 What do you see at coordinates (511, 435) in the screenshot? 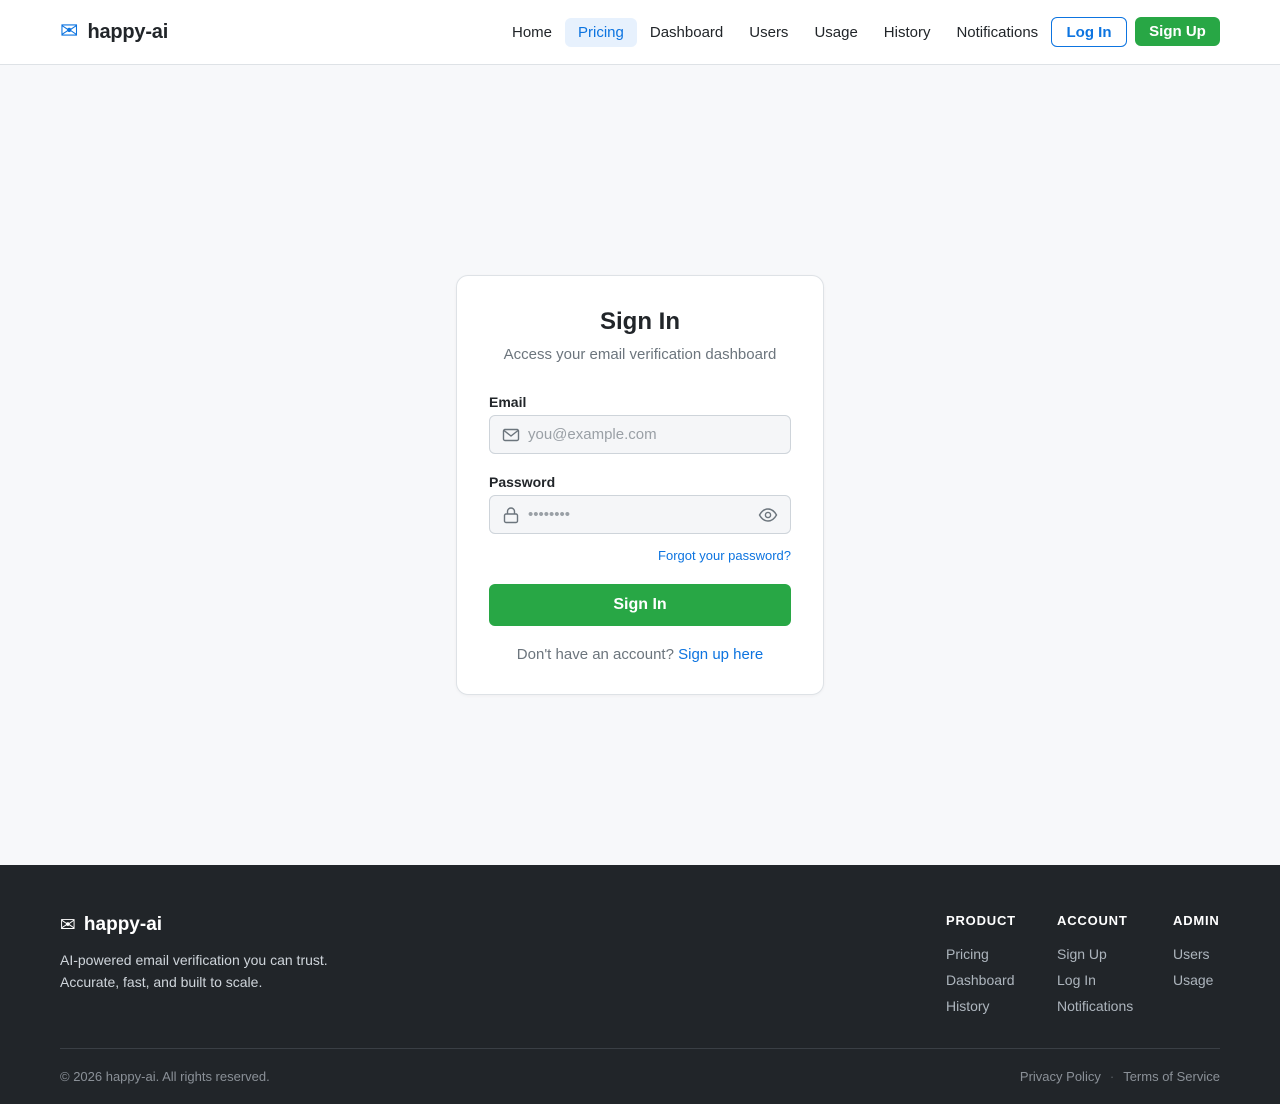
I see `mail-icon` at bounding box center [511, 435].